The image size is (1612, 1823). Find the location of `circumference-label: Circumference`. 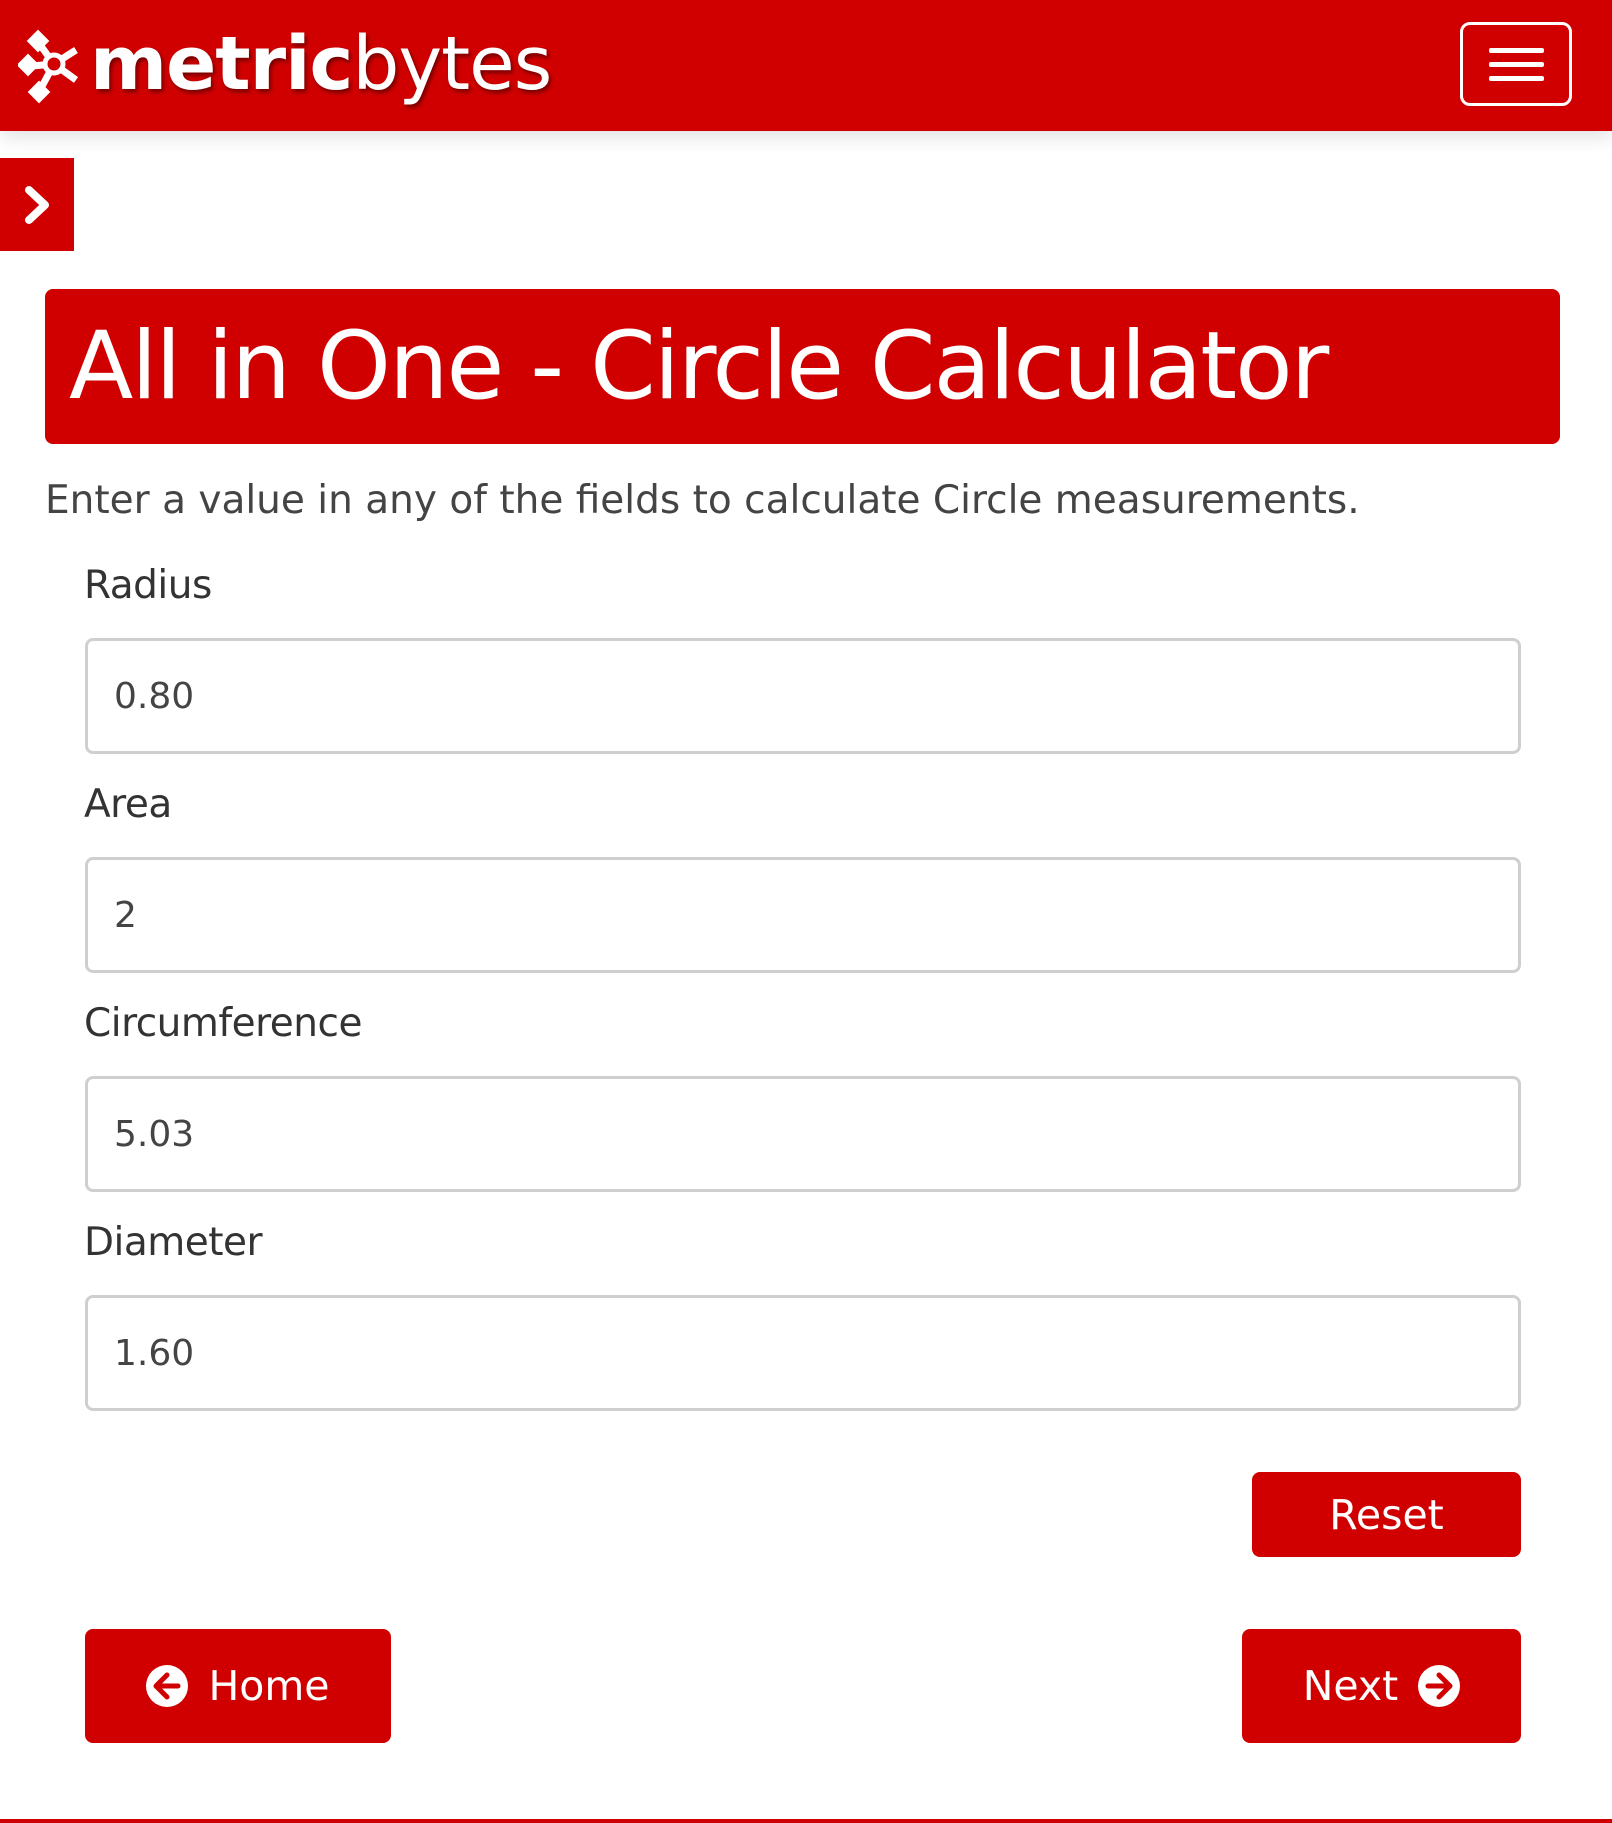

circumference-label: Circumference is located at coordinates (223, 1023).